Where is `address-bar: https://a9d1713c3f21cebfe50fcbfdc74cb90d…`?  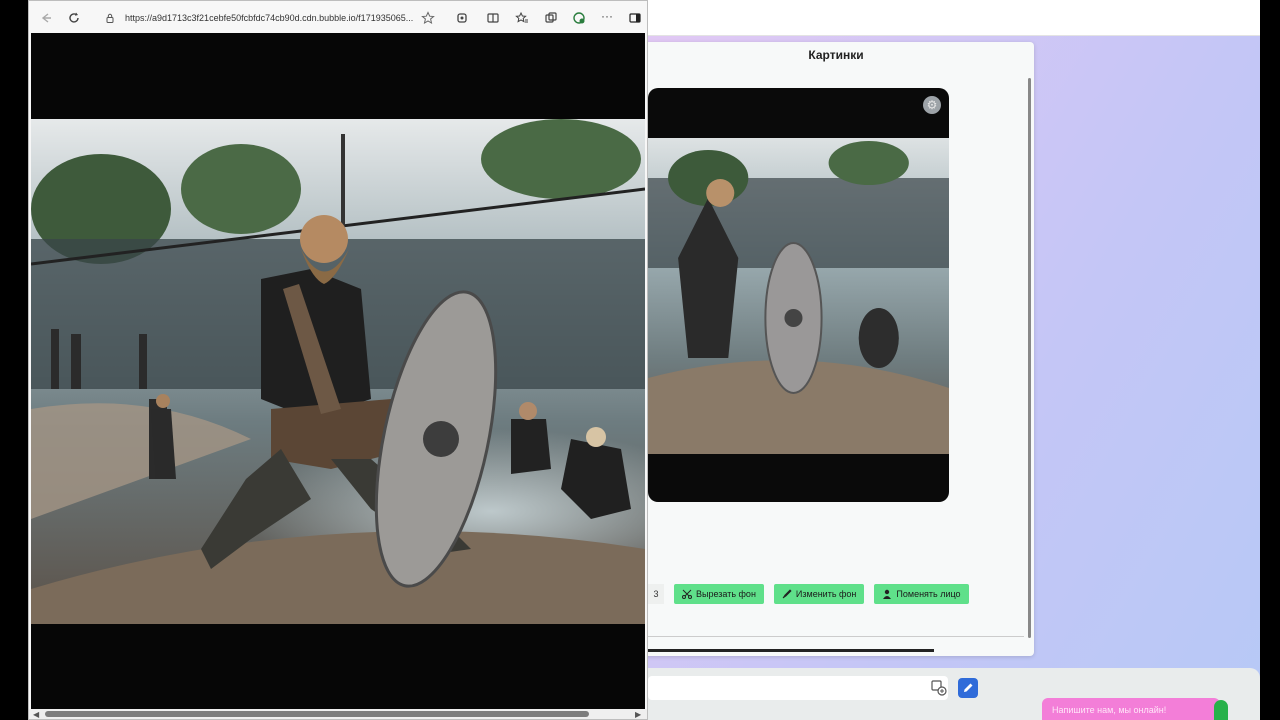 address-bar: https://a9d1713c3f21cebfe50fcbfdc74cb90d… is located at coordinates (269, 18).